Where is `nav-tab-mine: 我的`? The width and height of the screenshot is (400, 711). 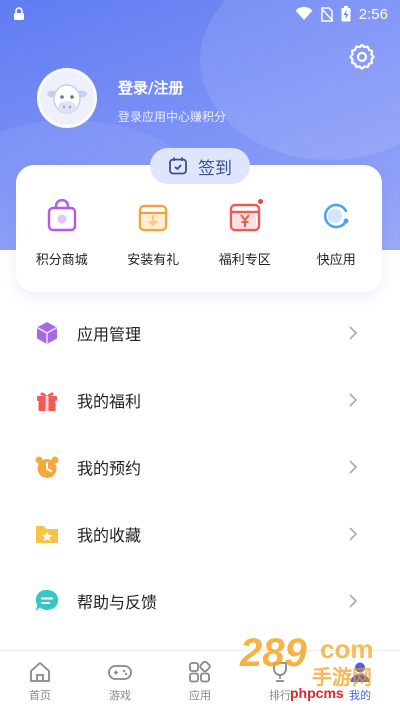
nav-tab-mine: 我的 is located at coordinates (360, 681).